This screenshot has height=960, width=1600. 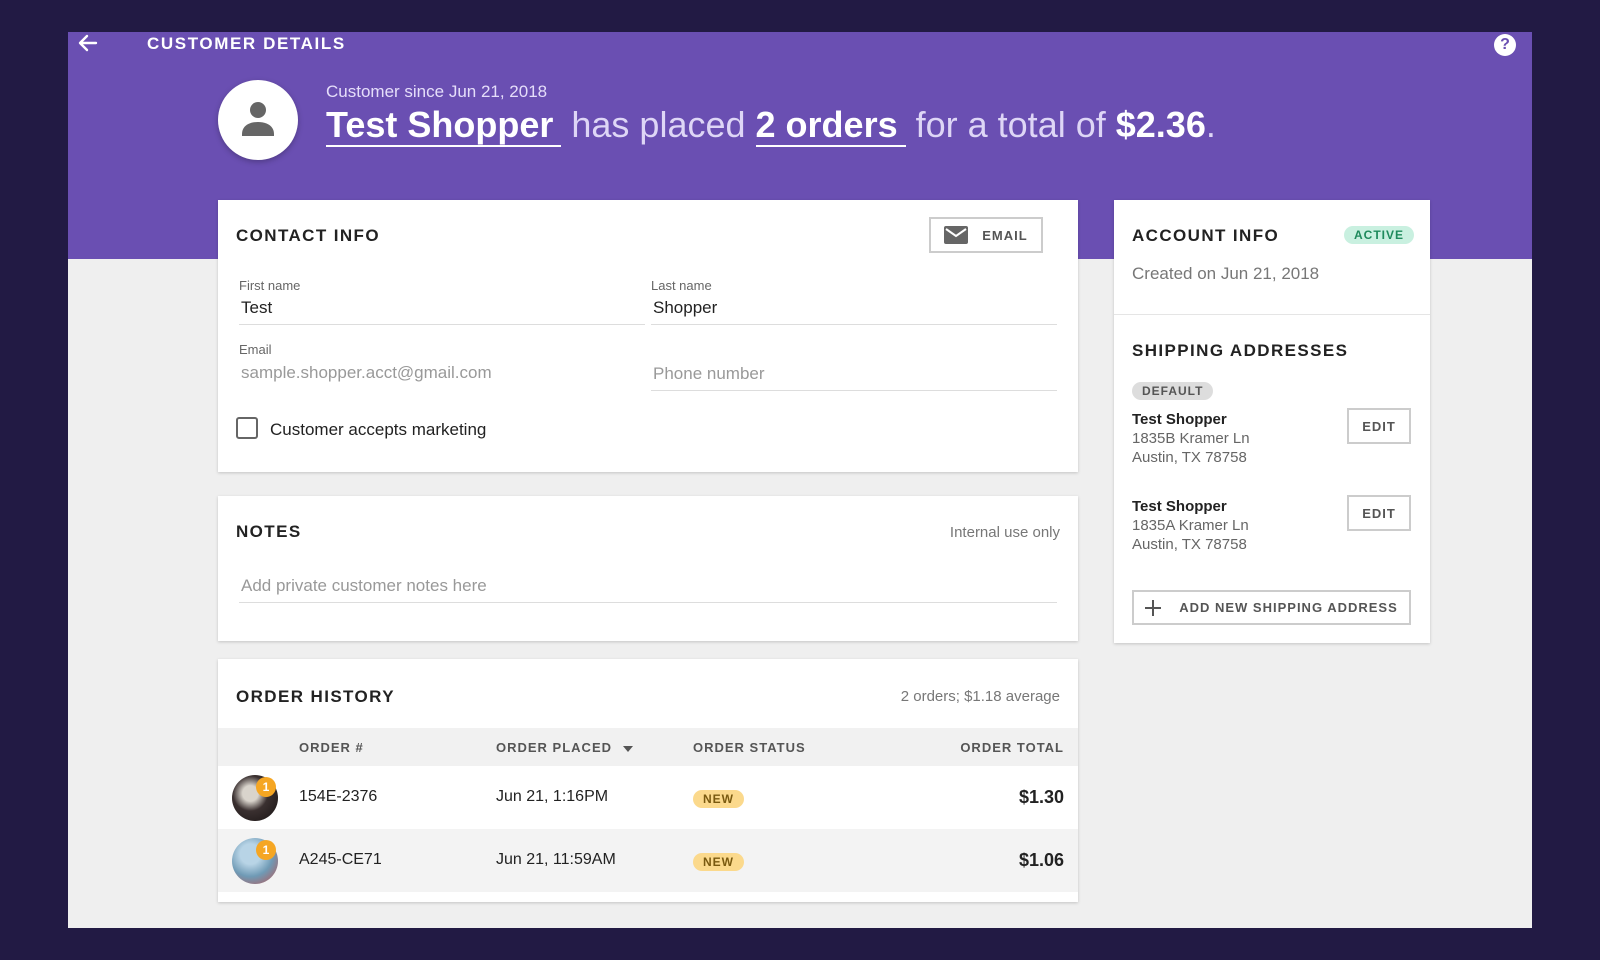 I want to click on plus-icon, so click(x=1153, y=607).